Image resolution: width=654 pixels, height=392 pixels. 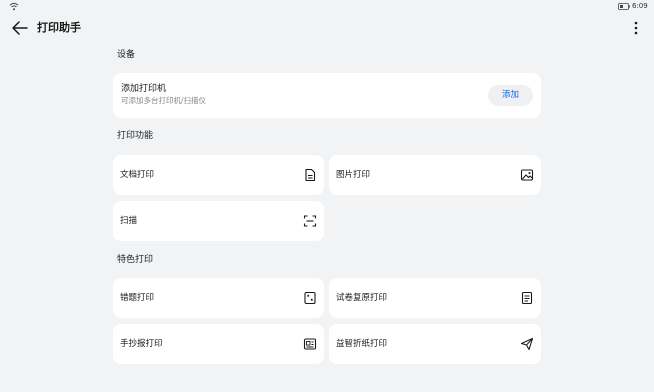 I want to click on add-printer-button: 添加, so click(x=510, y=95).